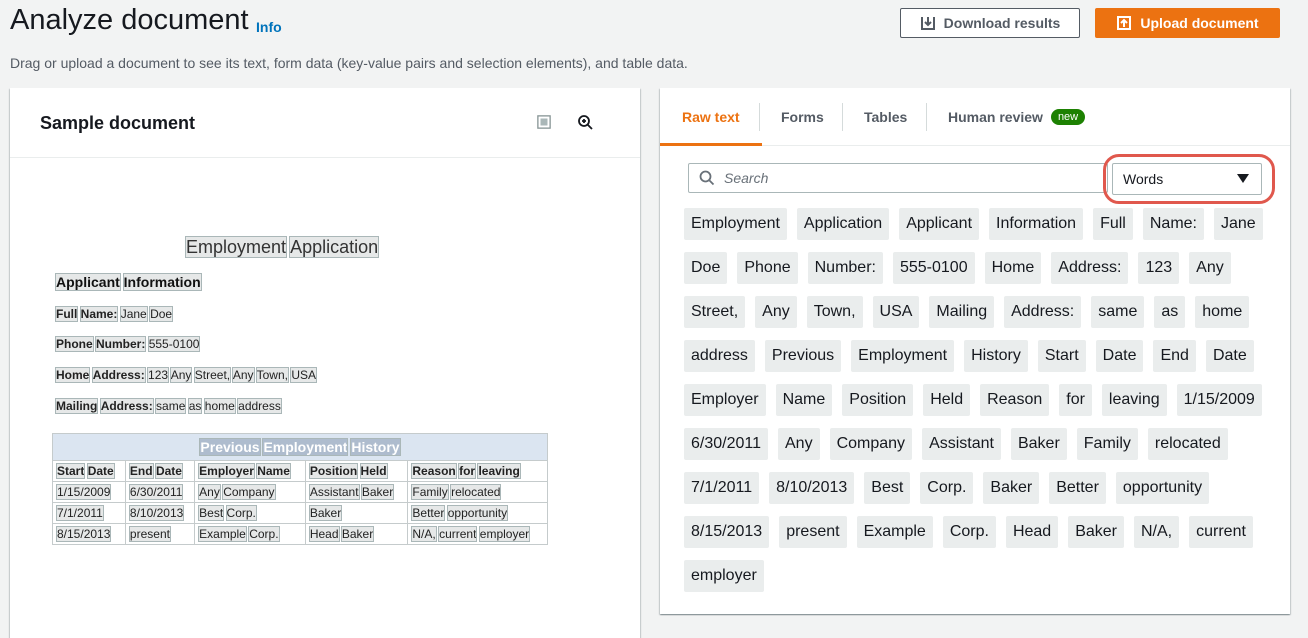  I want to click on word-chip: Home, so click(1013, 268).